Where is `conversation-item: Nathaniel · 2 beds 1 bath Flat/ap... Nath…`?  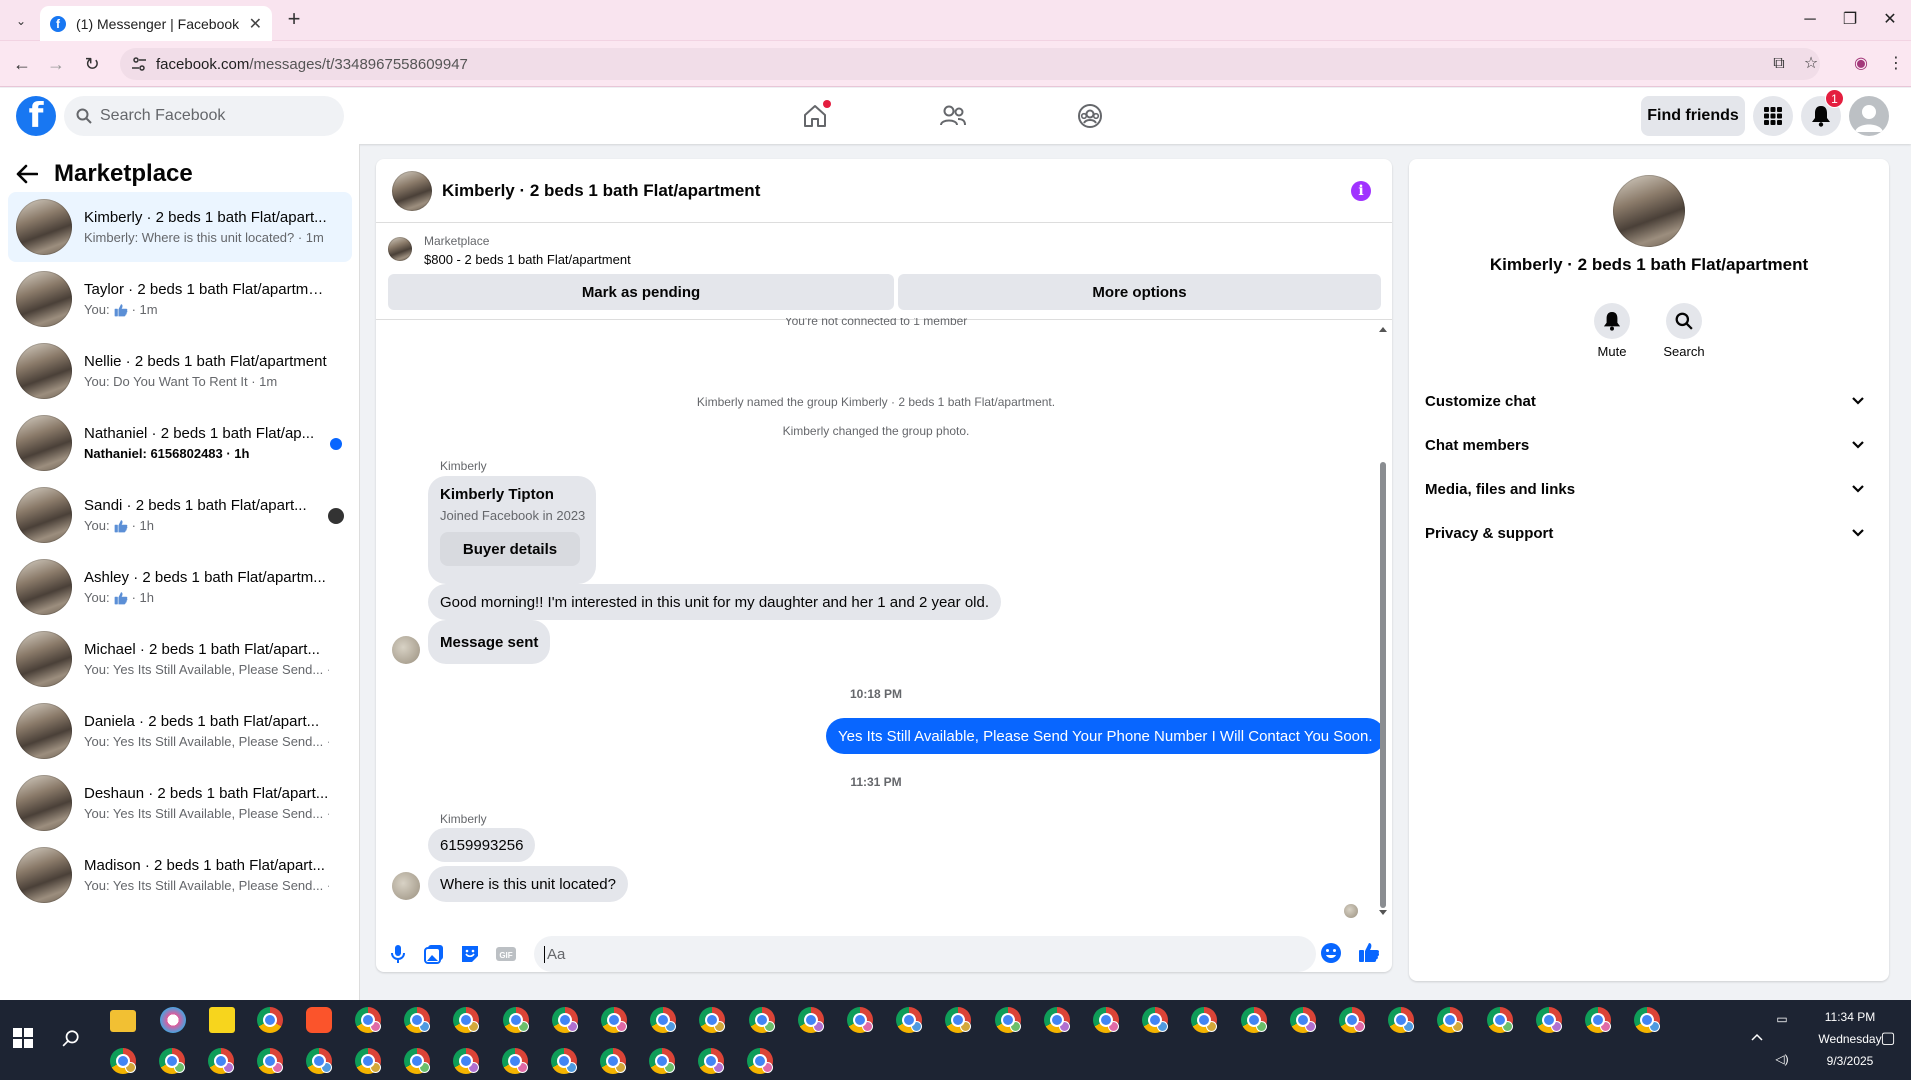 conversation-item: Nathaniel · 2 beds 1 bath Flat/ap... Nath… is located at coordinates (180, 443).